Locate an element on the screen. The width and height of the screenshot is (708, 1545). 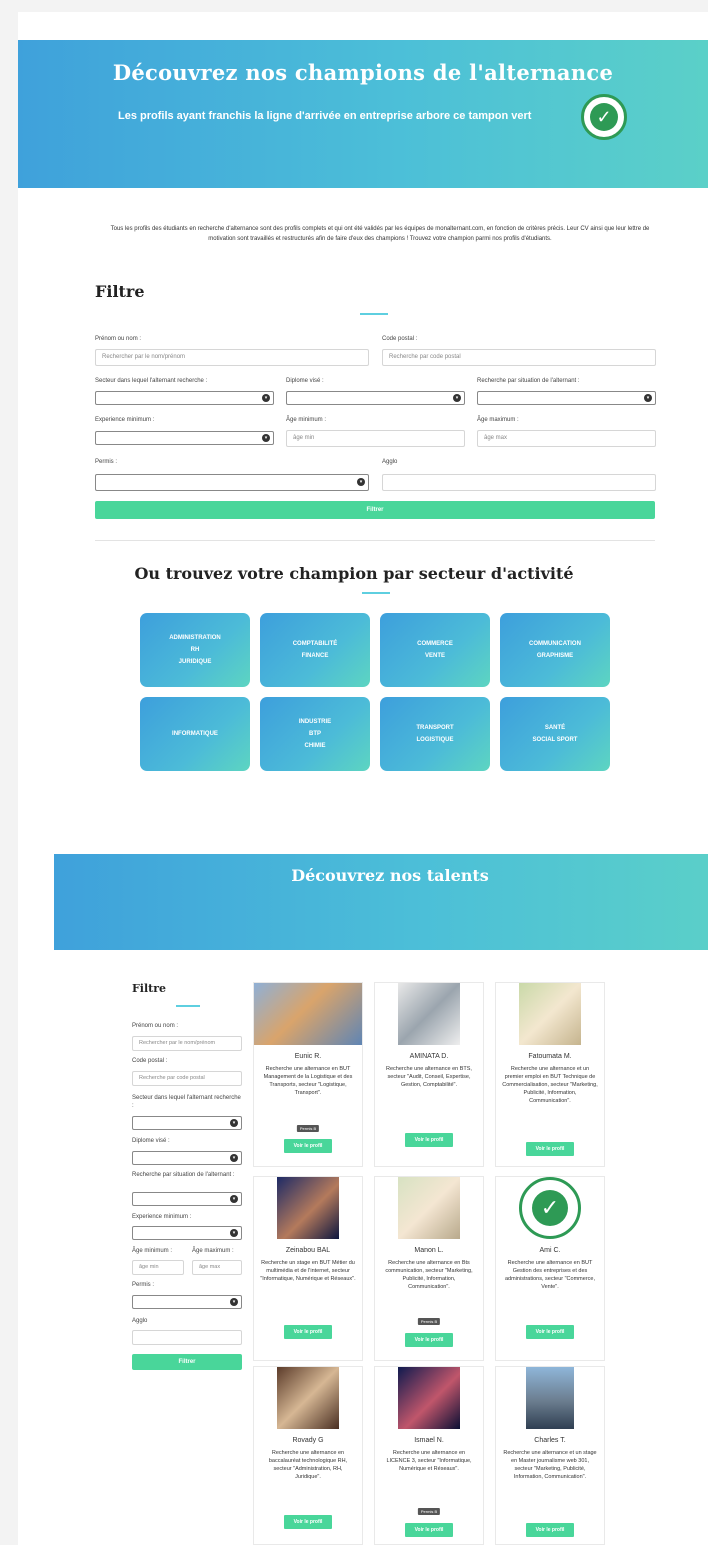
sector-tile-informatique: INFORMATIQUE is located at coordinates (195, 734).